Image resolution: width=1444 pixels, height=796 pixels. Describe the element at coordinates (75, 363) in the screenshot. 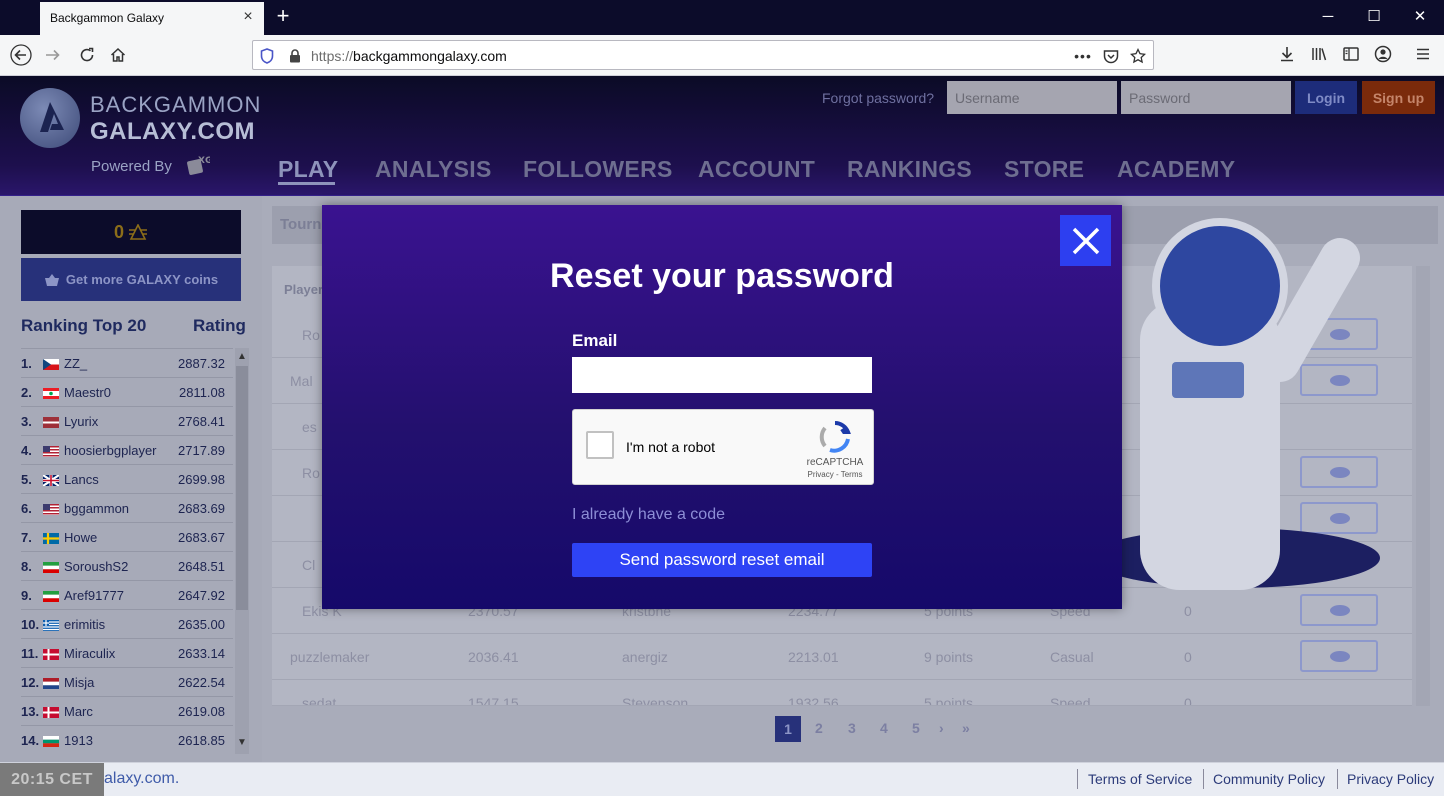

I see `player-name: ZZ_` at that location.